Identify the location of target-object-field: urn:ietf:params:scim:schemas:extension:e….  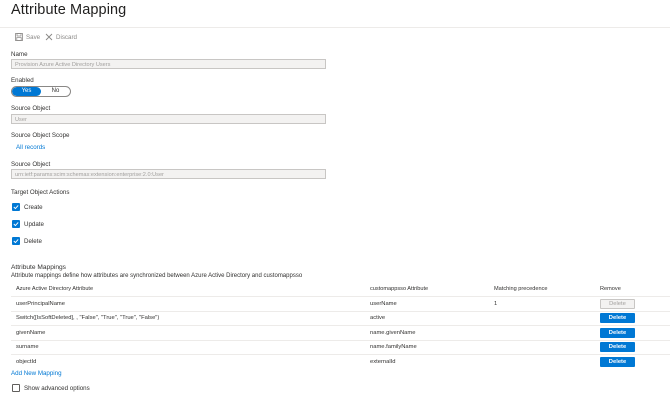
(168, 174).